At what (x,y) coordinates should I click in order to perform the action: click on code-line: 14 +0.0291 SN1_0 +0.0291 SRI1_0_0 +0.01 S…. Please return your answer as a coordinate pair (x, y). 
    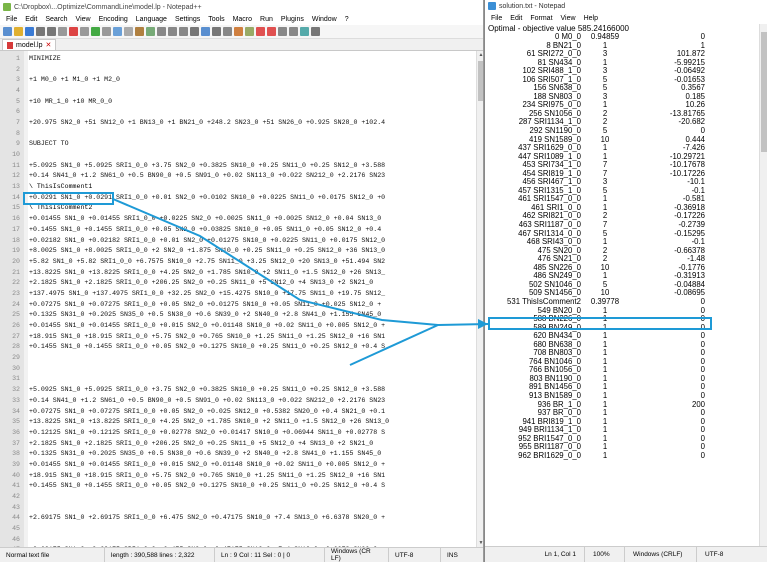
    Looking at the image, I should click on (238, 197).